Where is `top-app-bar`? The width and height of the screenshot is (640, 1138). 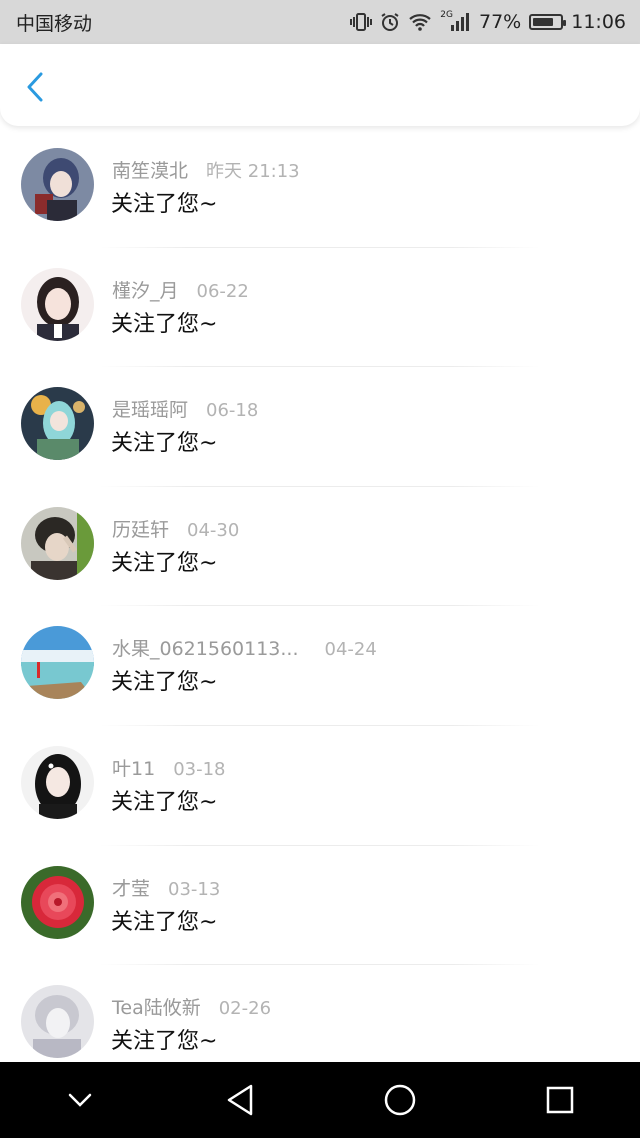 top-app-bar is located at coordinates (320, 85).